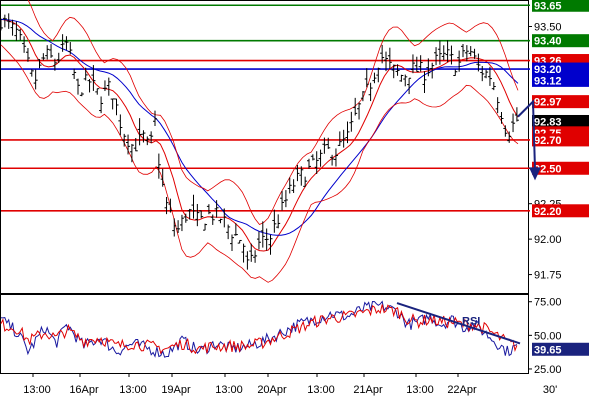 The image size is (590, 405). What do you see at coordinates (176, 390) in the screenshot?
I see `x-tick-label: 19Apr` at bounding box center [176, 390].